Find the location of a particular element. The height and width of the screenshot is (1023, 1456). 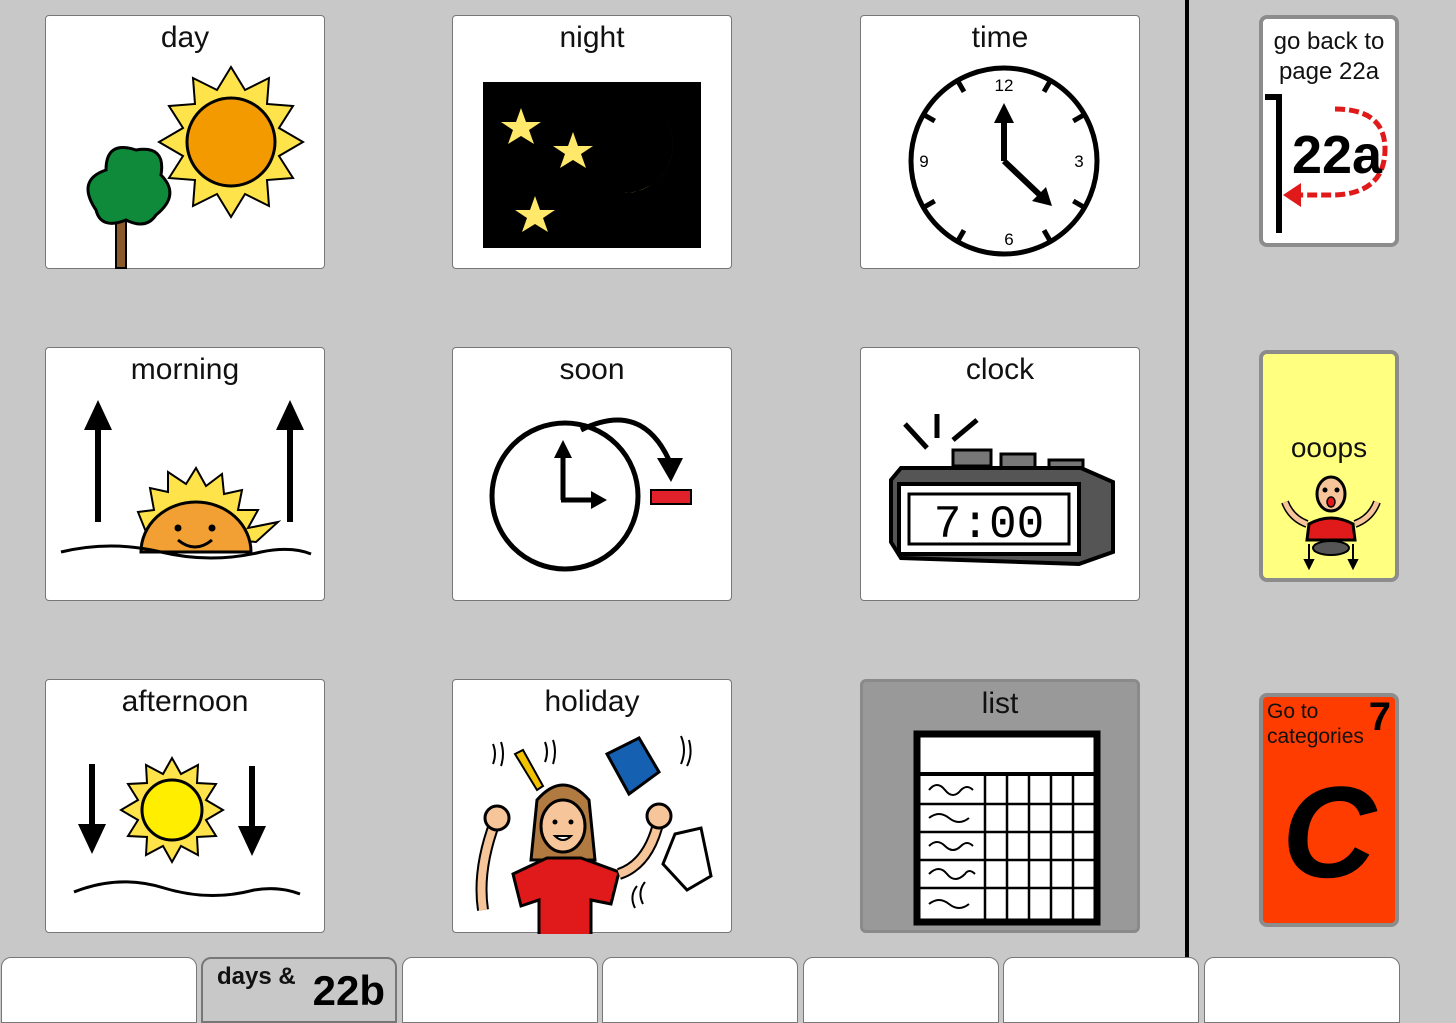

cell-list: list is located at coordinates (1000, 806).